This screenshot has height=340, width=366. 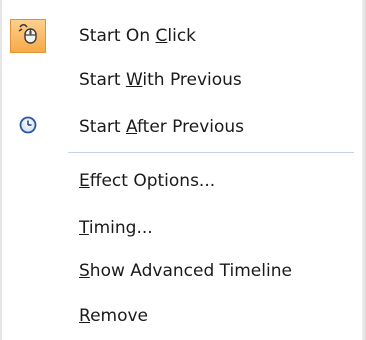 I want to click on mouse-click-icon, so click(x=28, y=36).